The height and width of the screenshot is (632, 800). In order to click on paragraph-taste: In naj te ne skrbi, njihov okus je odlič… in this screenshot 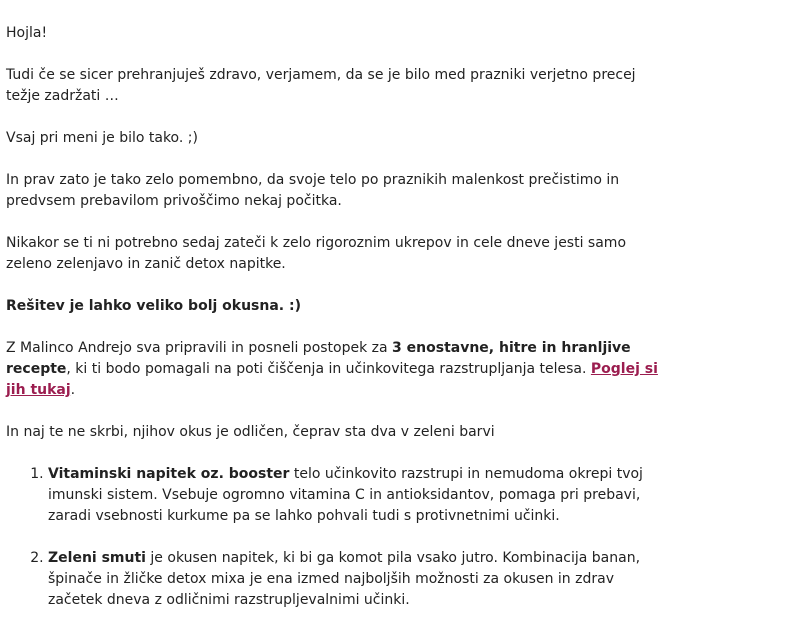, I will do `click(250, 432)`.